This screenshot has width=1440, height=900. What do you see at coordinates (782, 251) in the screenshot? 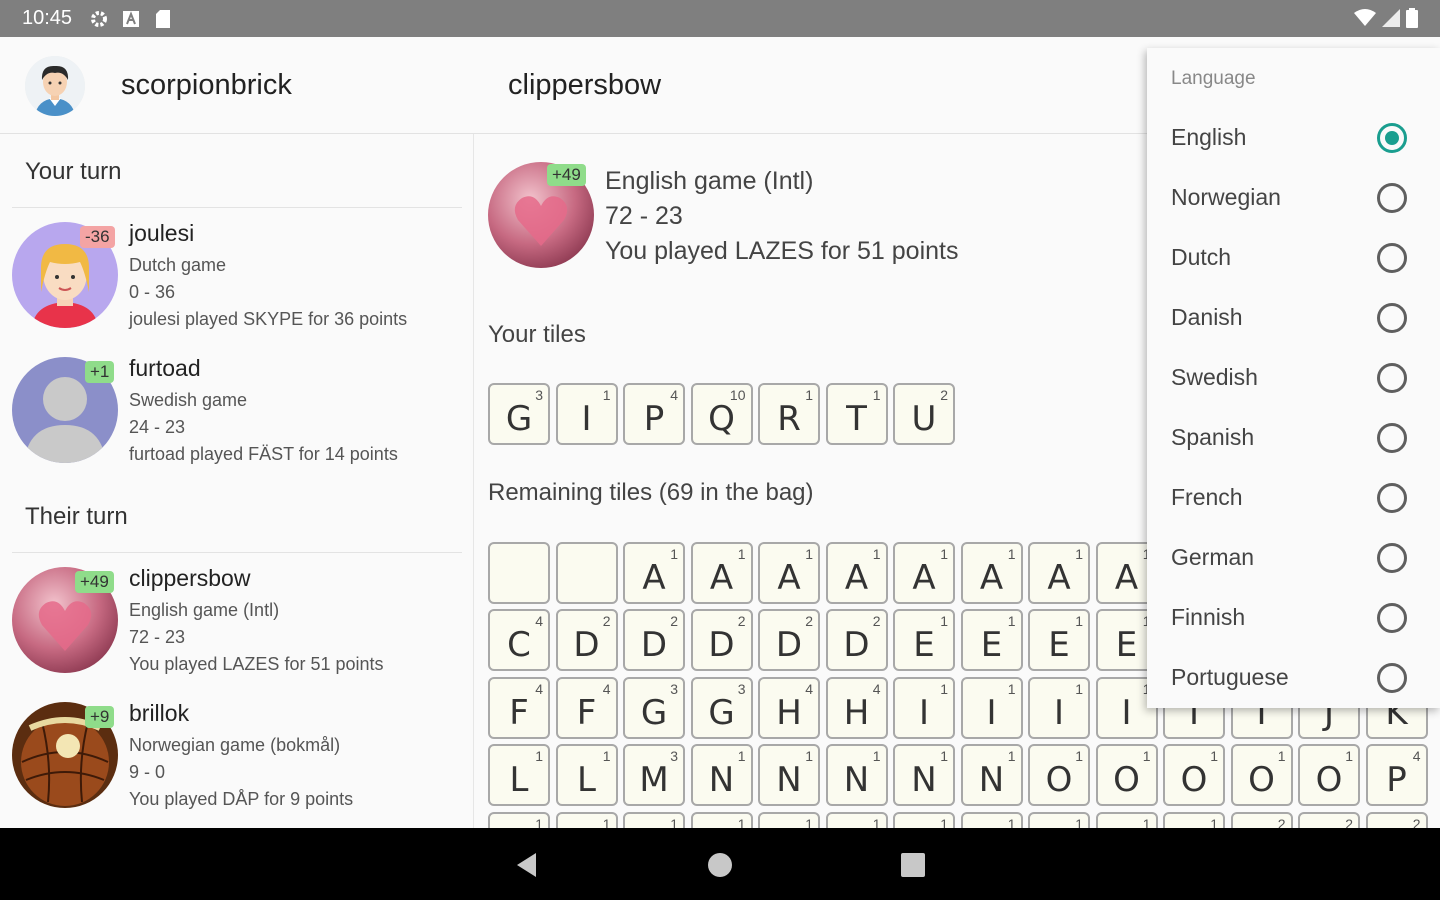
I see `game-last-move: You played LAZES for 51 points` at bounding box center [782, 251].